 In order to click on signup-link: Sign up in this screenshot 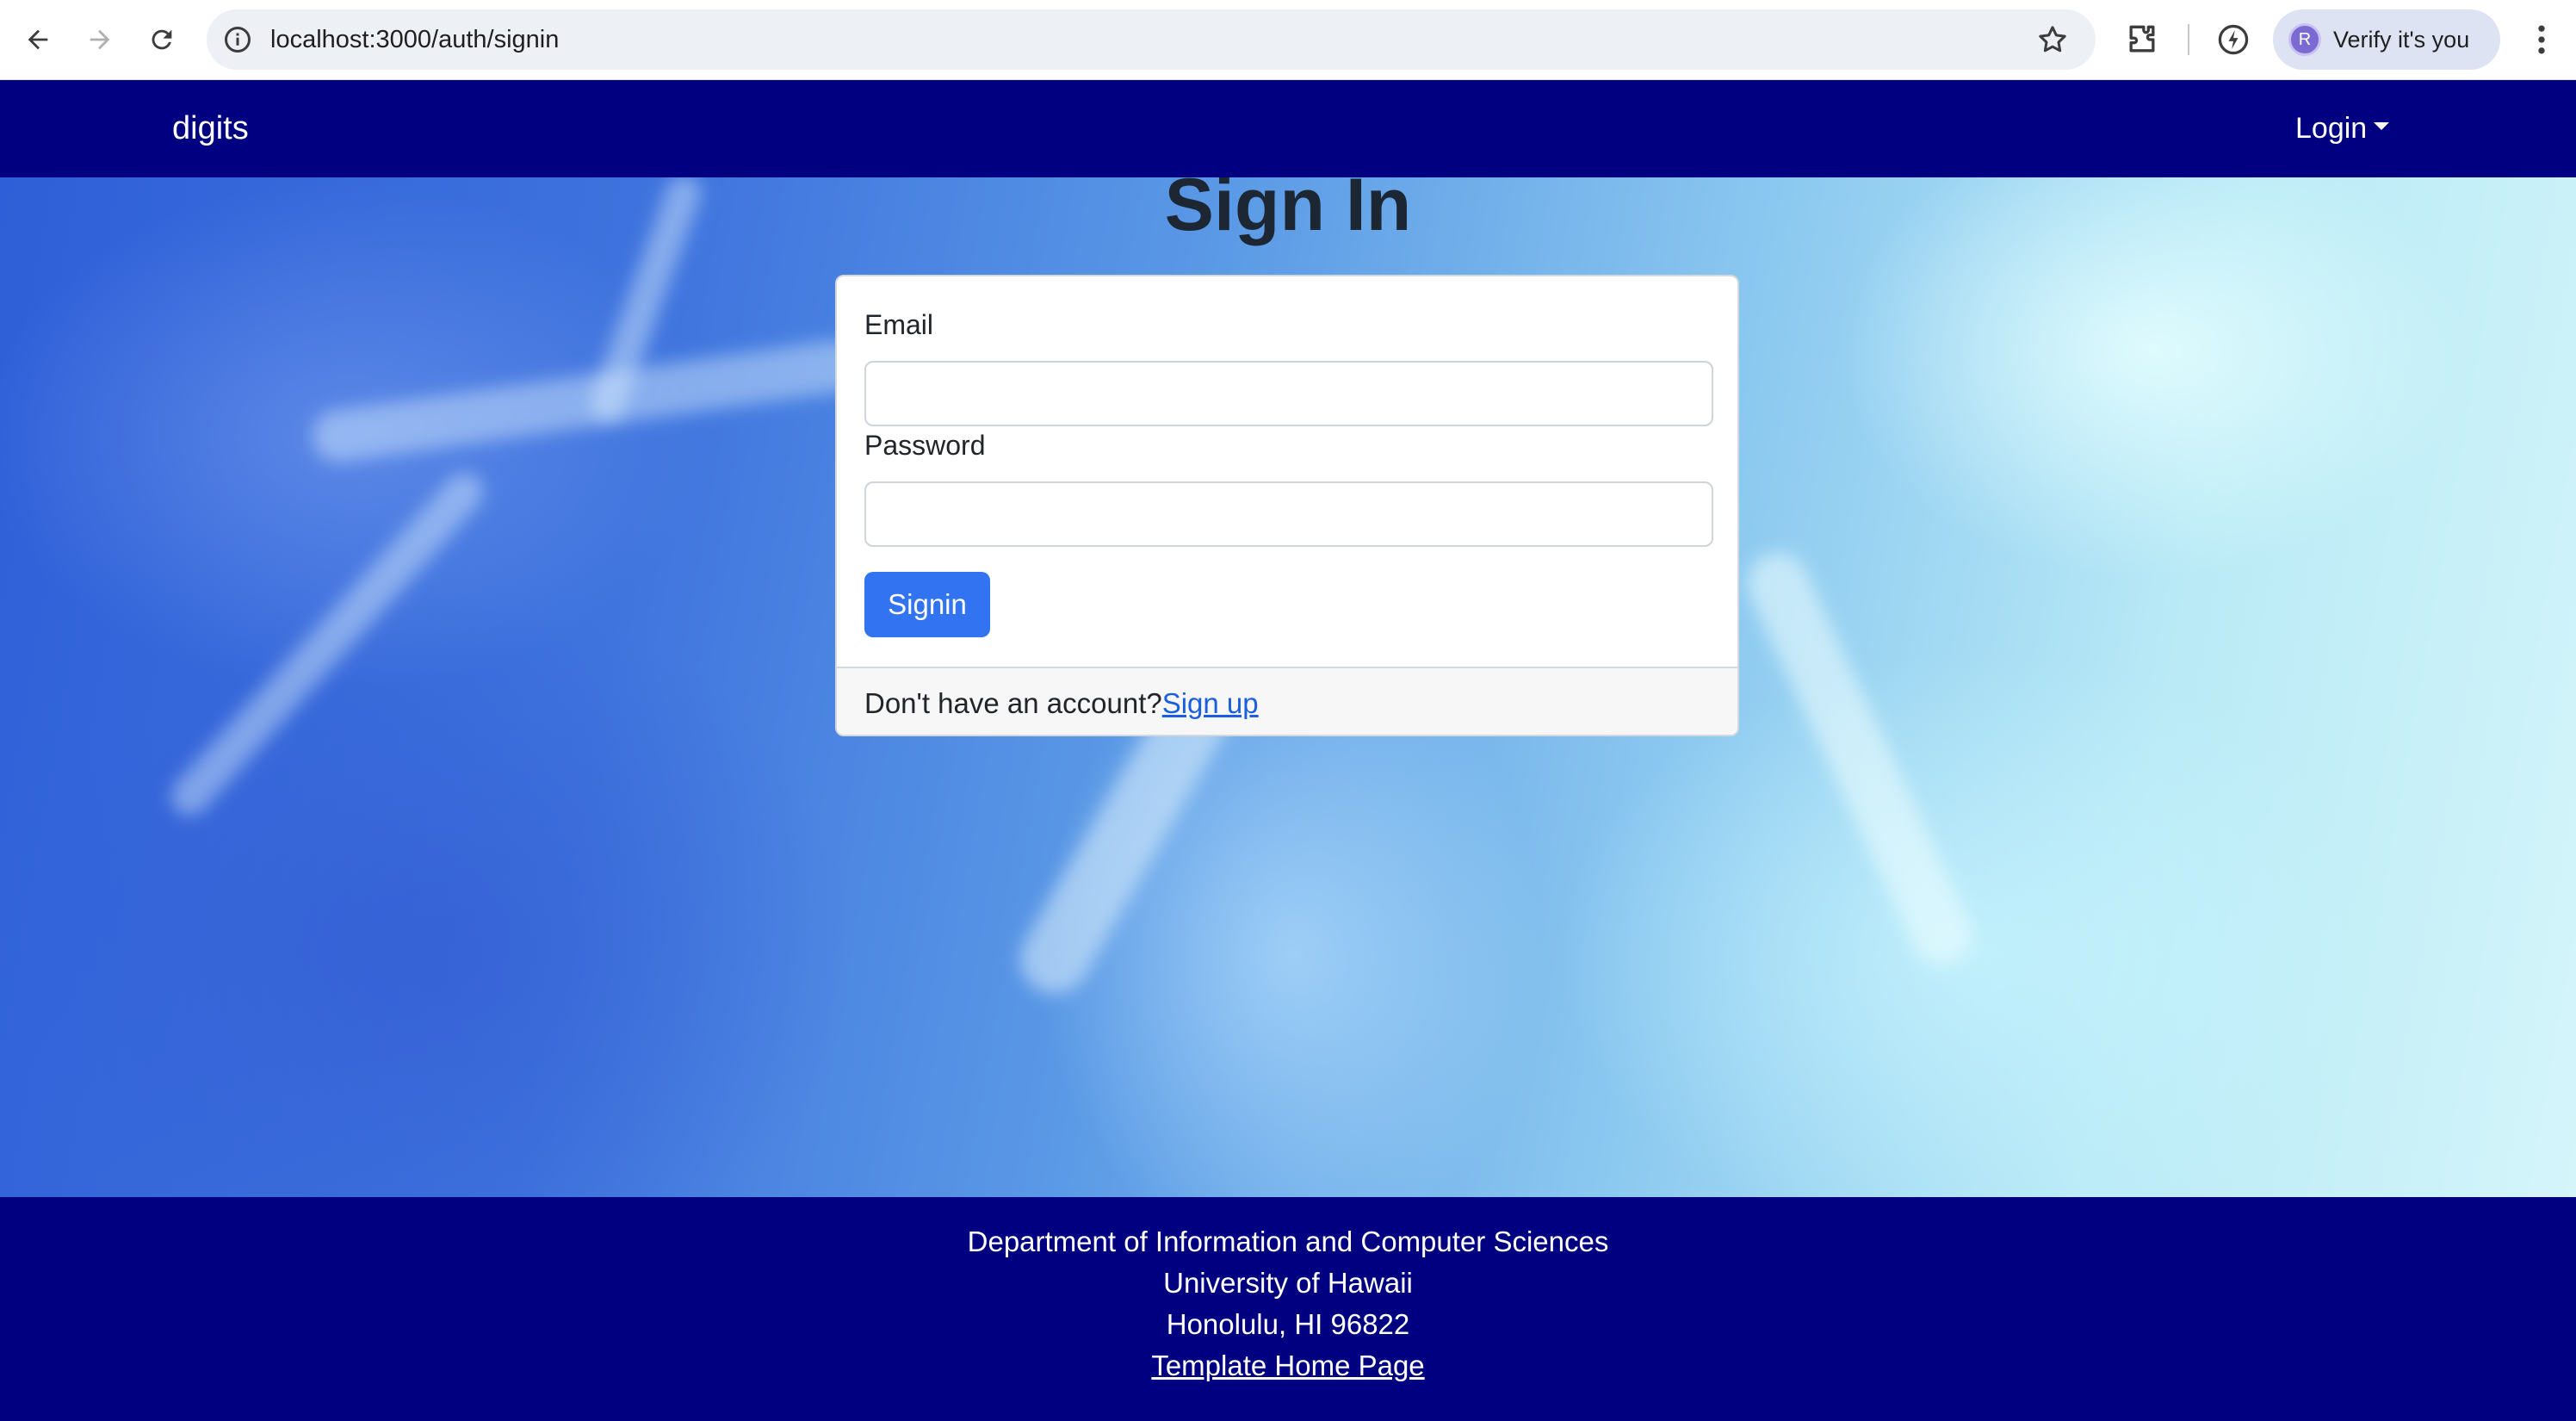, I will do `click(1210, 703)`.